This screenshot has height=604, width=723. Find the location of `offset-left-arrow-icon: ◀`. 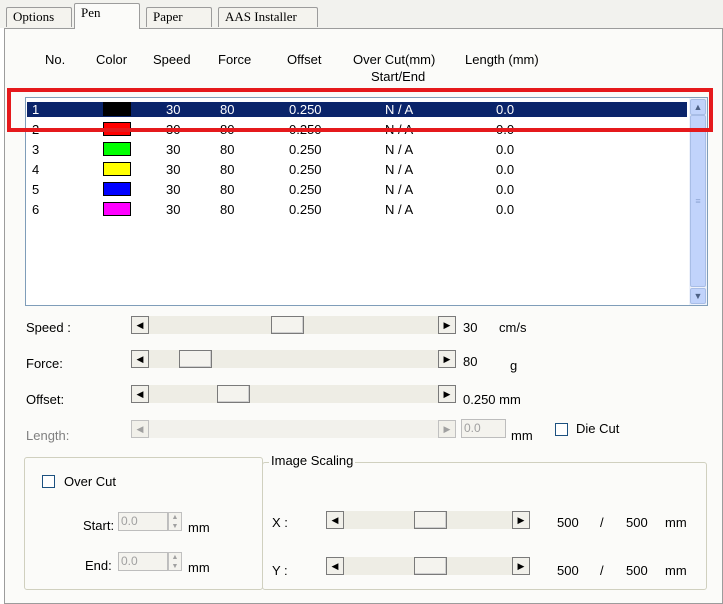

offset-left-arrow-icon: ◀ is located at coordinates (140, 394).